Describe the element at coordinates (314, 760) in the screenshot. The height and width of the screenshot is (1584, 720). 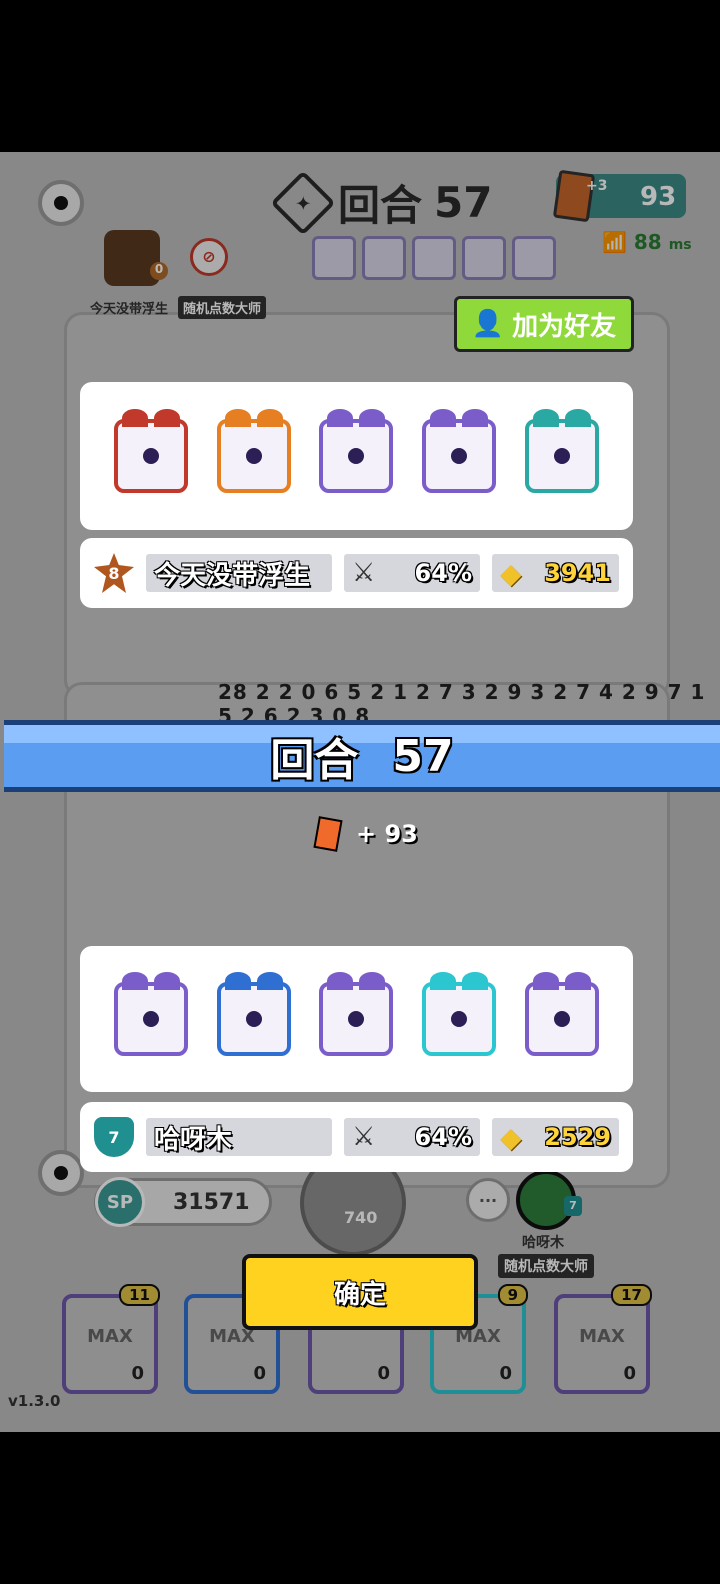
I see `round-banner-label: 回合` at that location.